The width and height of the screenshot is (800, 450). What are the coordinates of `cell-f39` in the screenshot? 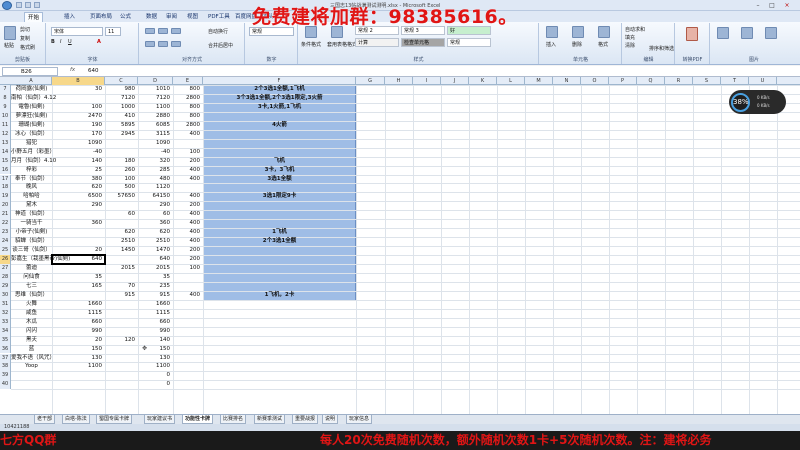 It's located at (279, 375).